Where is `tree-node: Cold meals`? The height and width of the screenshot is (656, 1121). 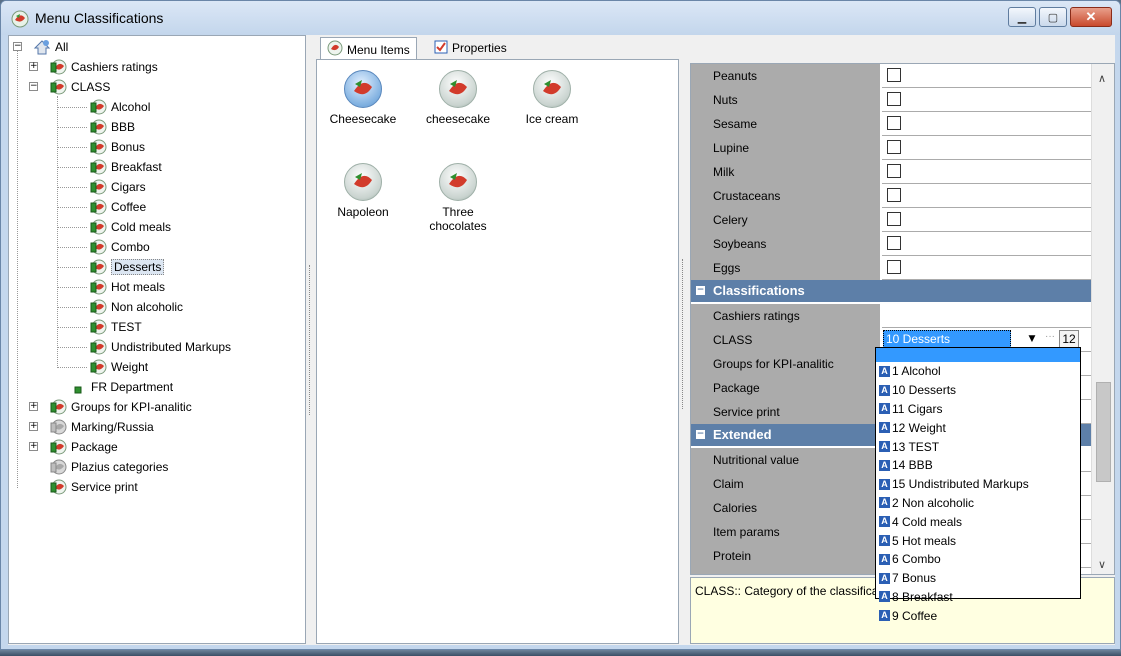
tree-node: Cold meals is located at coordinates (130, 227).